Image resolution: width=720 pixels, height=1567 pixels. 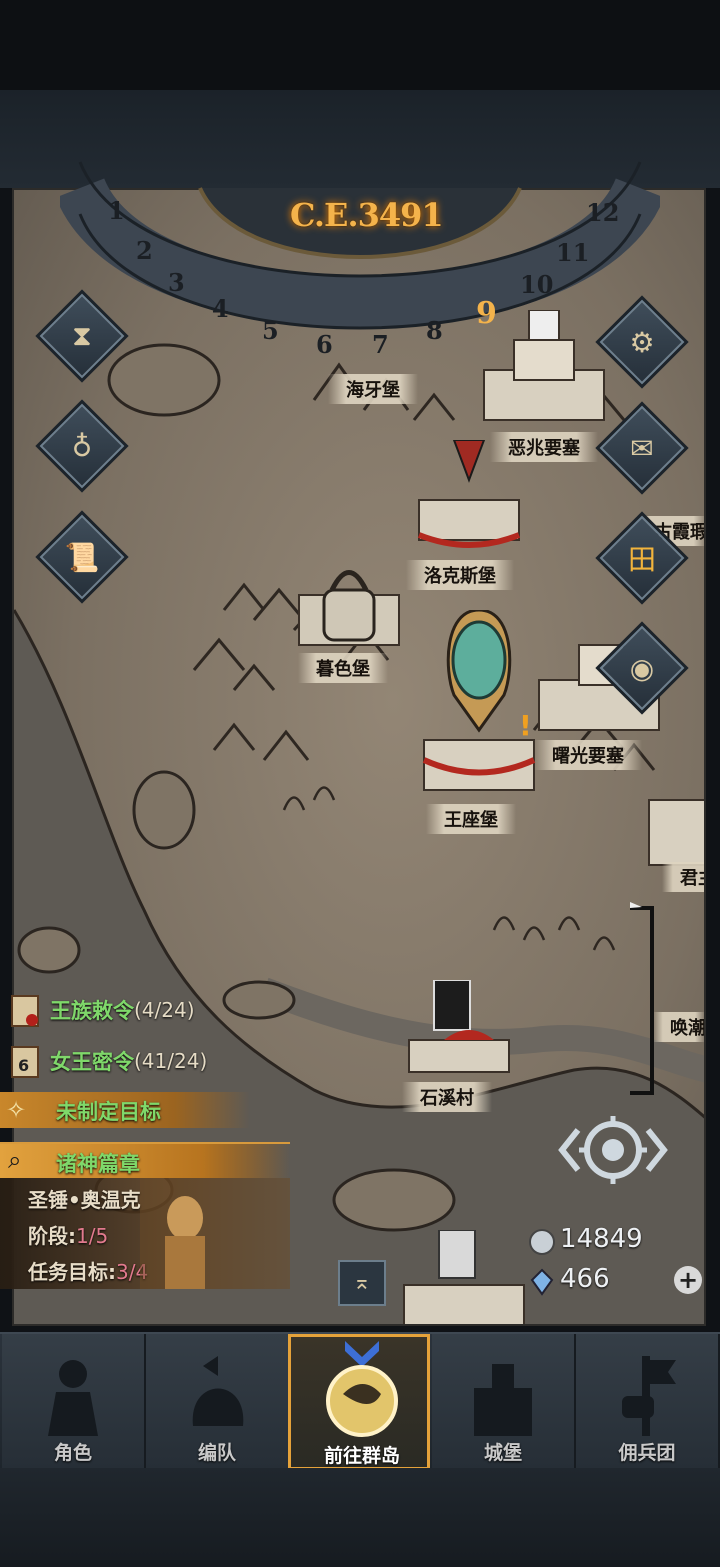 I want to click on task-row: 任务目标:3/4, so click(x=88, y=1270).